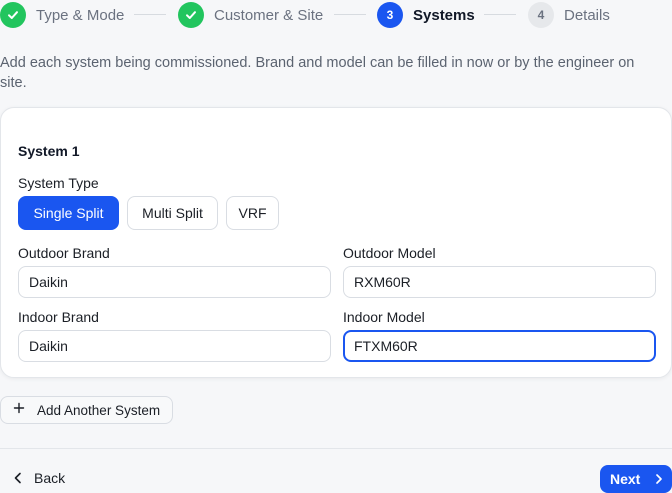 This screenshot has height=493, width=672. What do you see at coordinates (172, 213) in the screenshot?
I see `system-type-multi-split-button: Multi Split` at bounding box center [172, 213].